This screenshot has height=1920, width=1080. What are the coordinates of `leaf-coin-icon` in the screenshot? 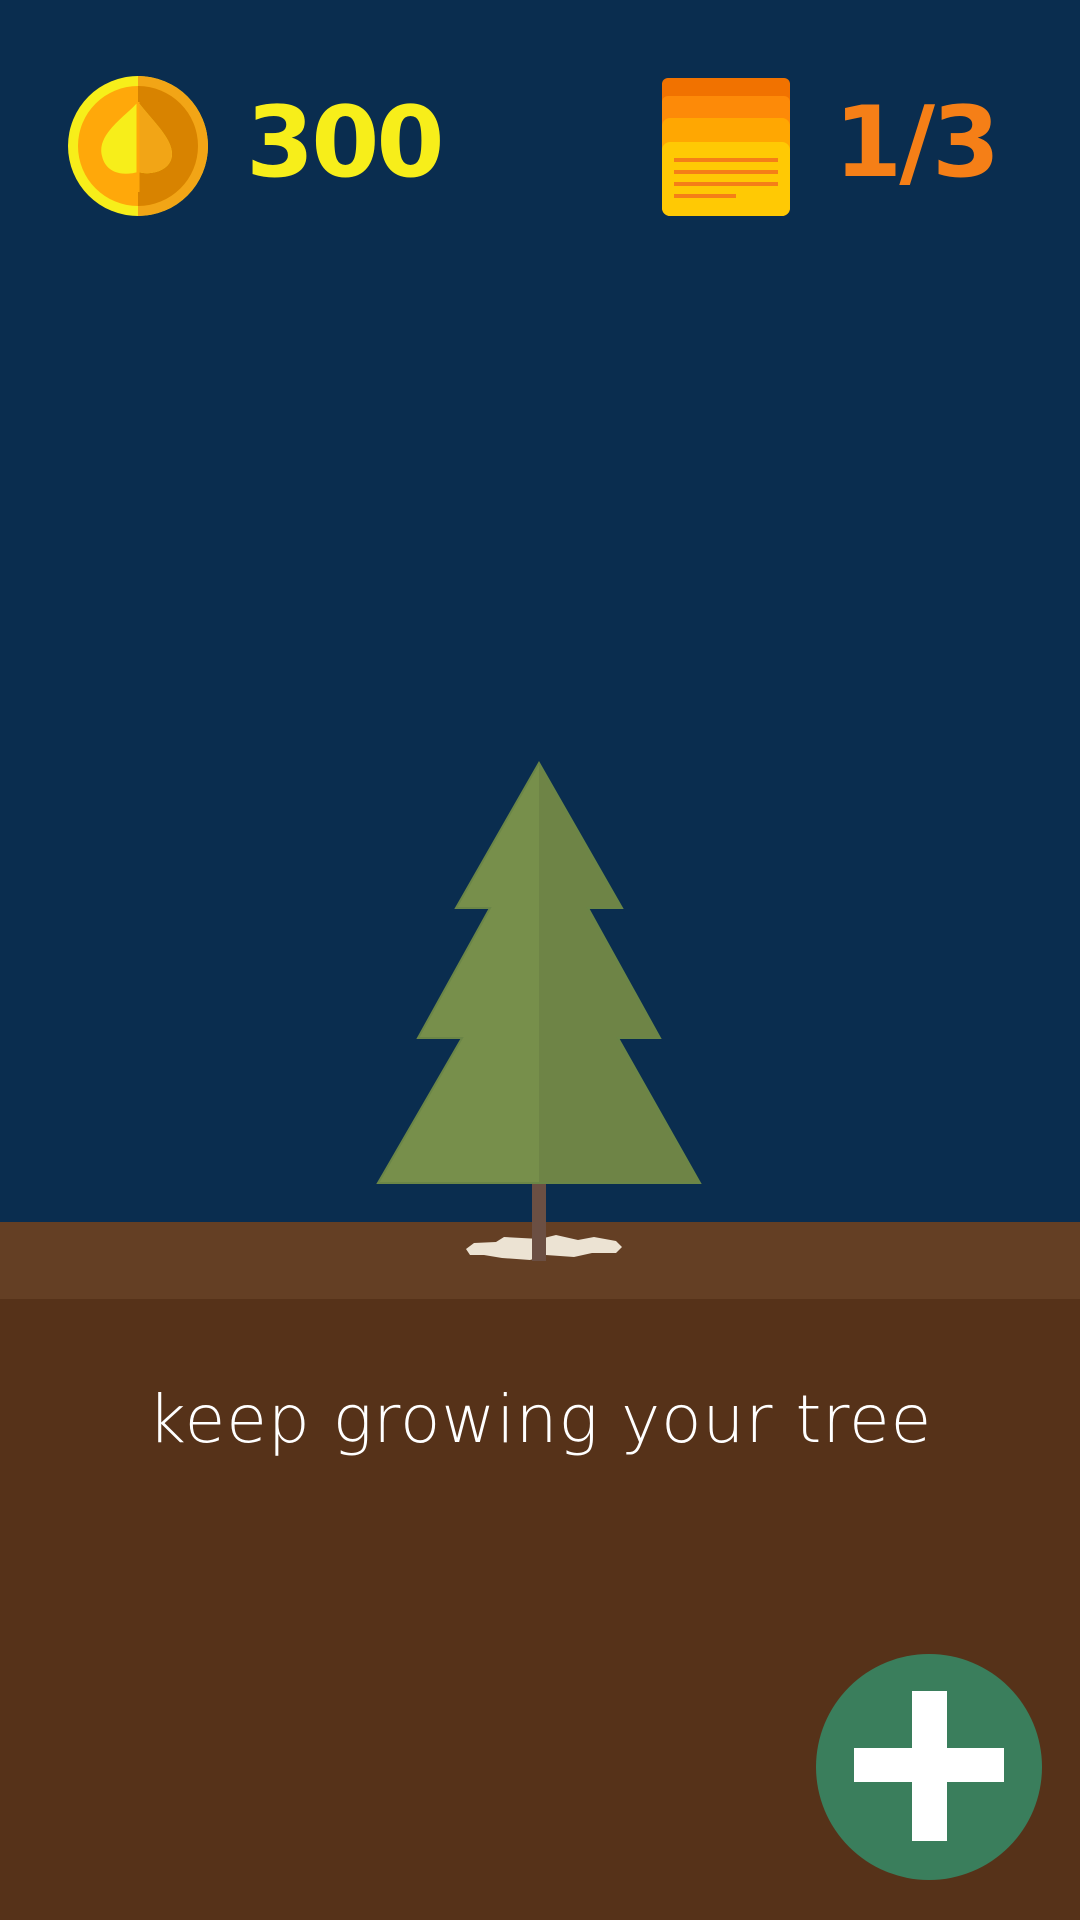 It's located at (138, 146).